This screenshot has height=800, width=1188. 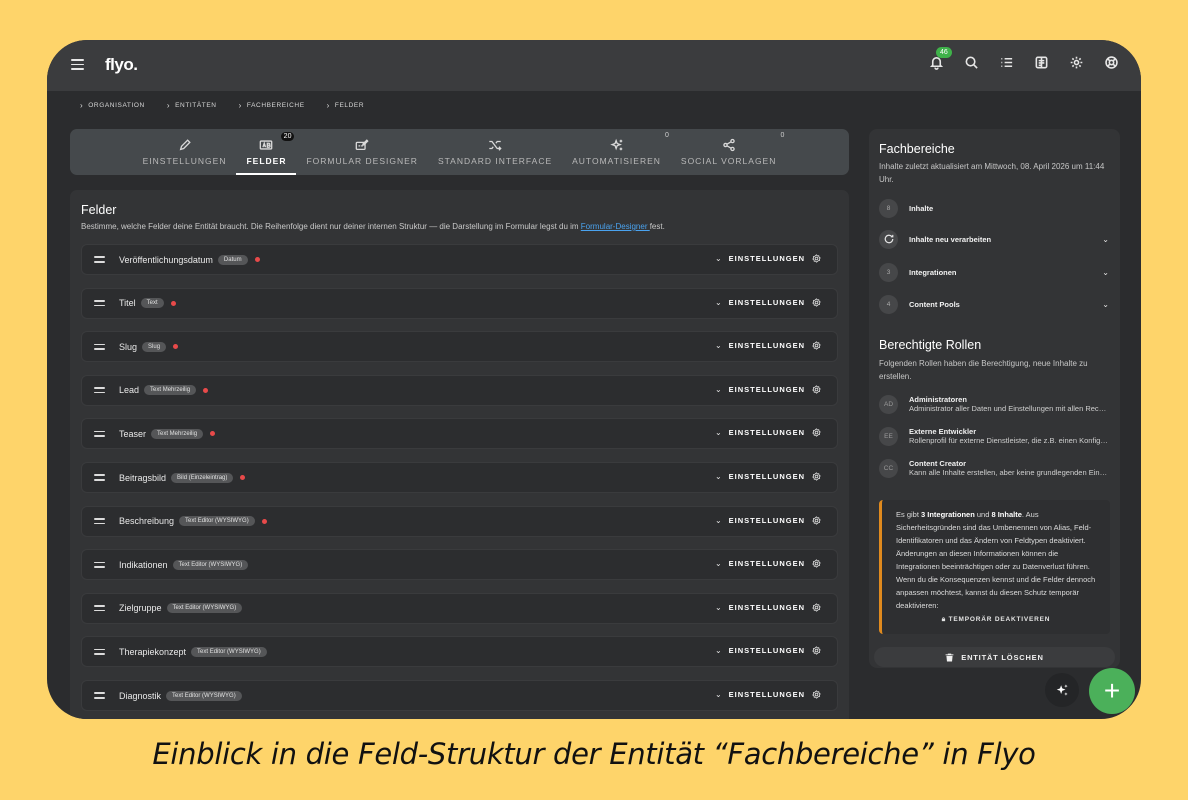 What do you see at coordinates (202, 477) in the screenshot?
I see `field-type-badge: Bild (Einzeleintrag)` at bounding box center [202, 477].